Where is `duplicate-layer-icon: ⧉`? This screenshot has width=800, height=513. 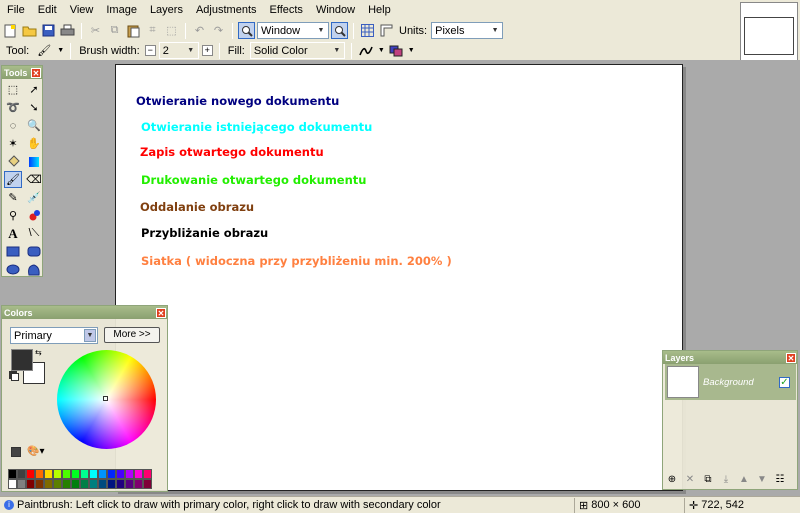 duplicate-layer-icon: ⧉ is located at coordinates (708, 479).